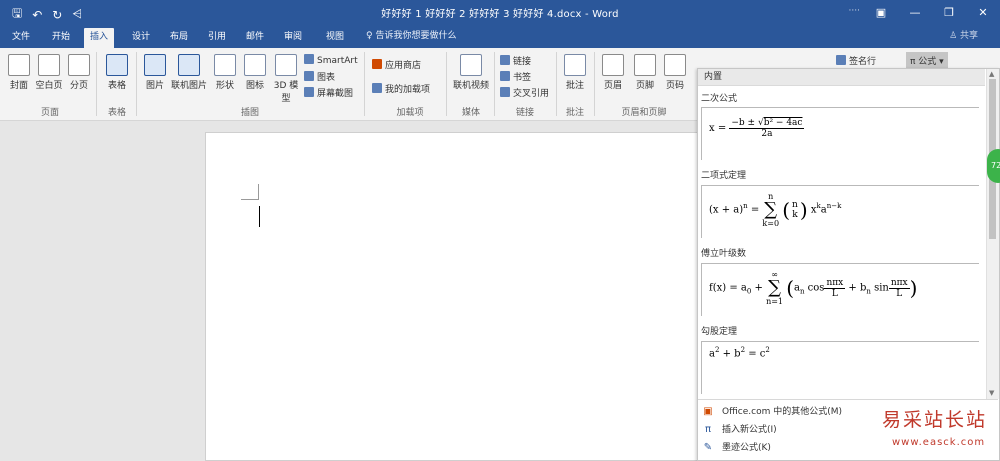 Image resolution: width=1000 pixels, height=461 pixels. I want to click on page-break-button: 分页, so click(79, 72).